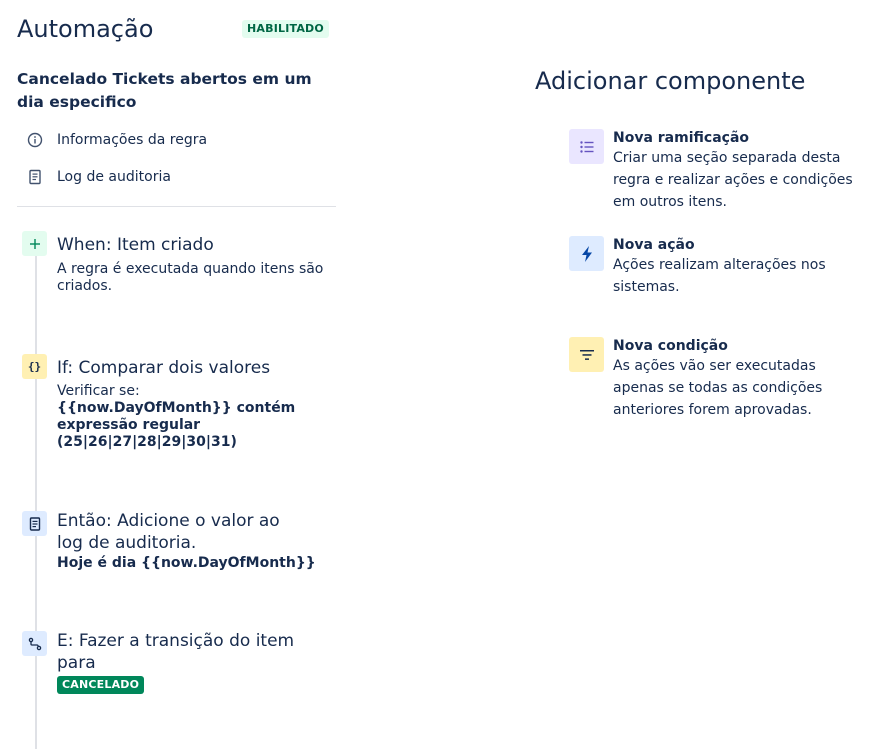 This screenshot has height=749, width=882. What do you see at coordinates (101, 685) in the screenshot?
I see `status-lozenge: CANCELADO` at bounding box center [101, 685].